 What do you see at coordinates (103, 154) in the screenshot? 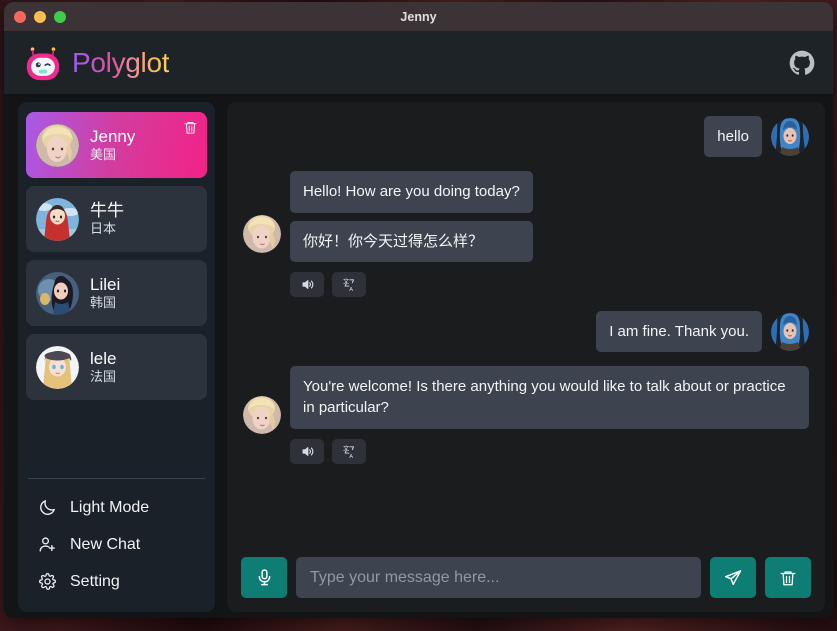
I see `contact-language: 美国` at bounding box center [103, 154].